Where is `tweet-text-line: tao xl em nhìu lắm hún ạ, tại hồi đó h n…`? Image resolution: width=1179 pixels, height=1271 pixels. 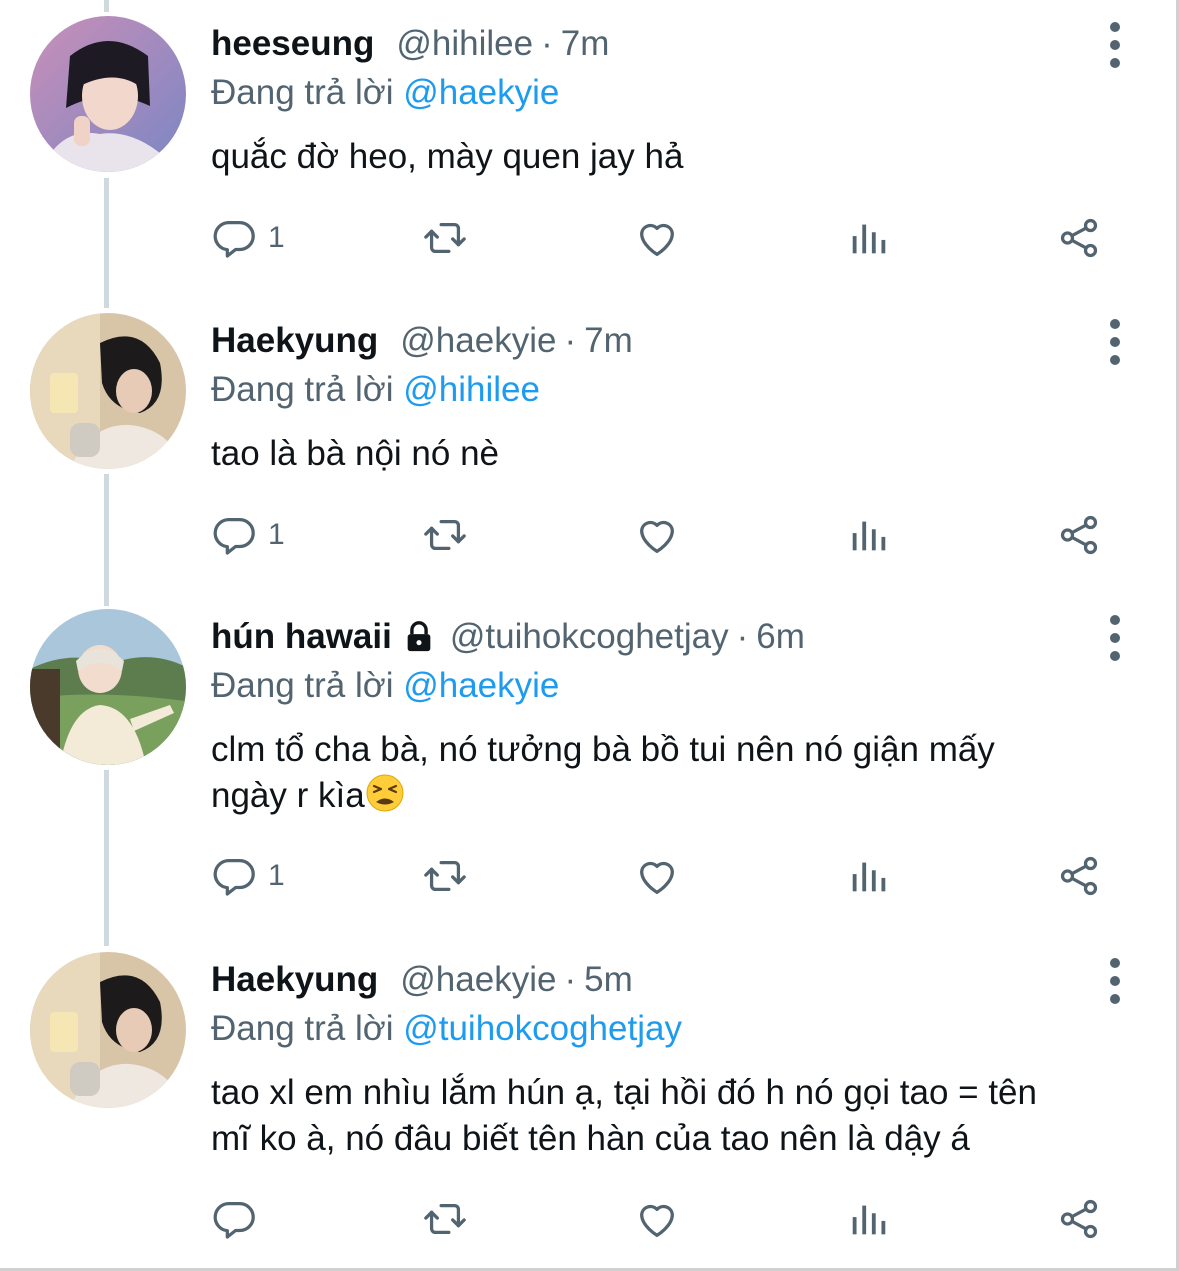
tweet-text-line: tao xl em nhìu lắm hún ạ, tại hồi đó h n… is located at coordinates (624, 1092).